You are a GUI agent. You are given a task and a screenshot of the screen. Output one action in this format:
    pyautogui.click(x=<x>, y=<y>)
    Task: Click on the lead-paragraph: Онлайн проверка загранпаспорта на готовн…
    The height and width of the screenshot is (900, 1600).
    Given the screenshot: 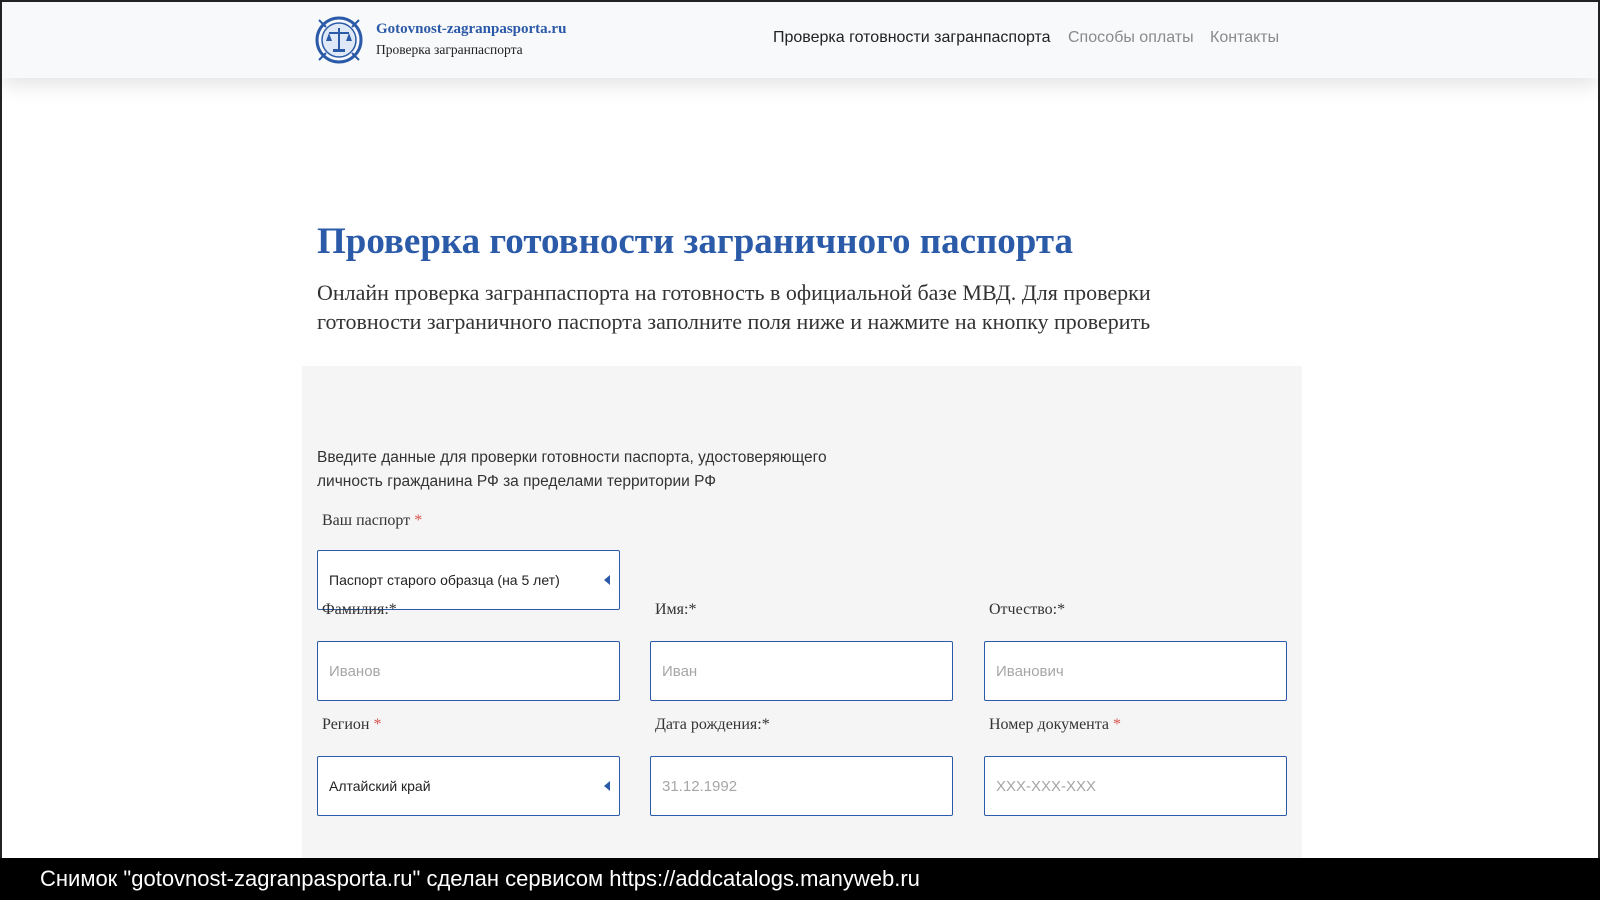 What is the action you would take?
    pyautogui.click(x=734, y=307)
    